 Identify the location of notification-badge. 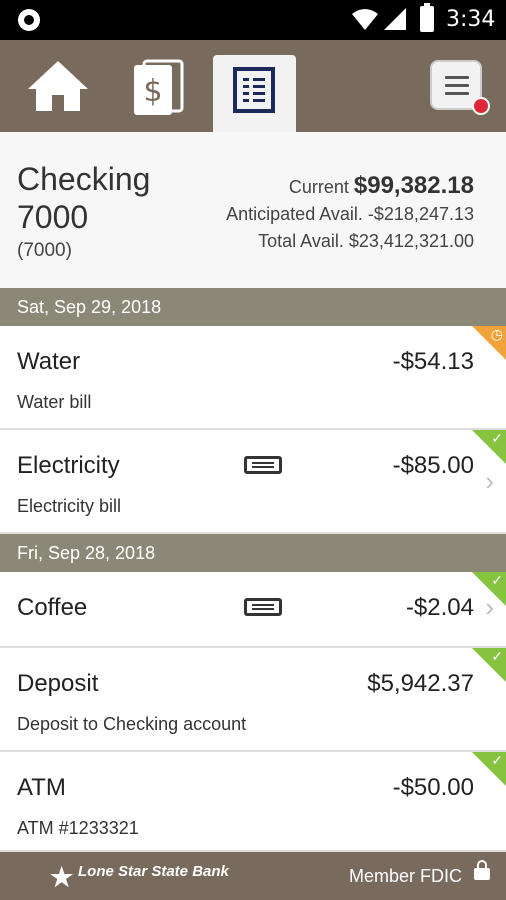
(481, 106).